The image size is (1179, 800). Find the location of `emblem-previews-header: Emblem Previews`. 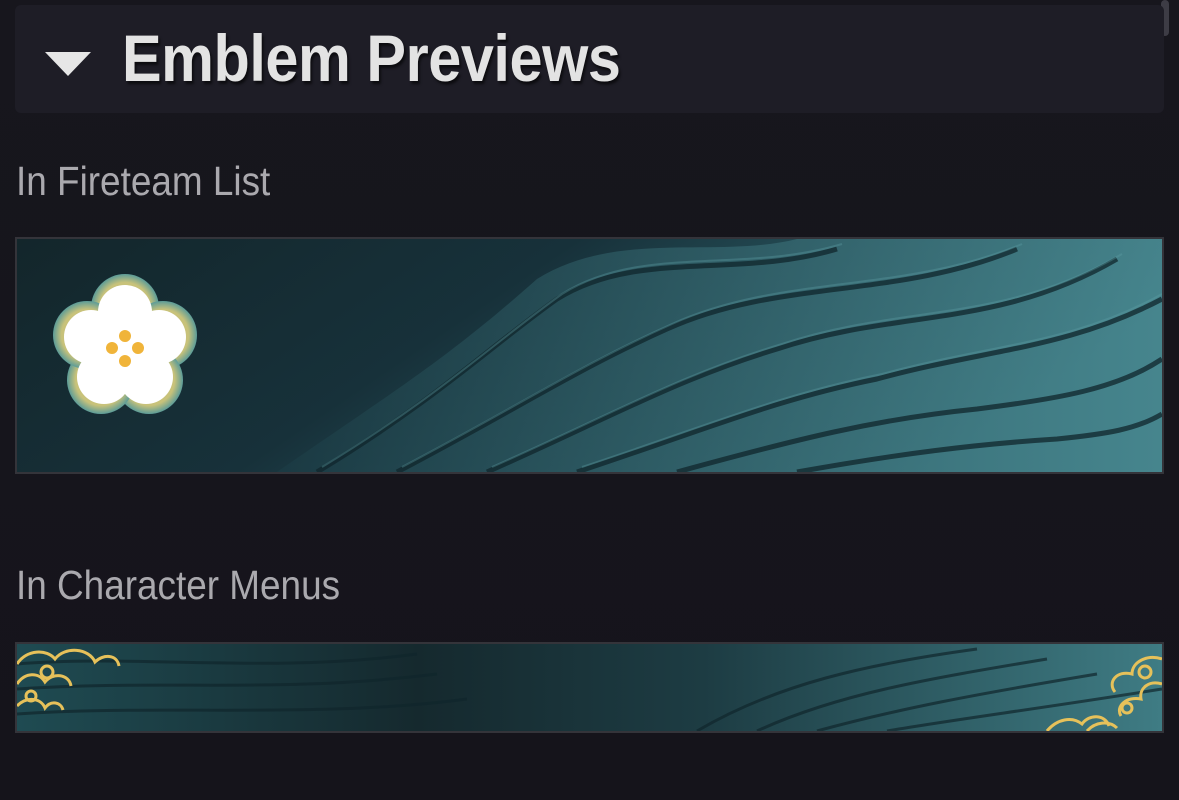

emblem-previews-header: Emblem Previews is located at coordinates (589, 59).